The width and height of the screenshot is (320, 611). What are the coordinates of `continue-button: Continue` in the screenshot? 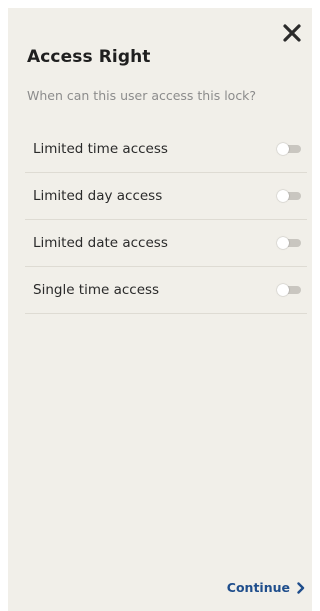 It's located at (266, 587).